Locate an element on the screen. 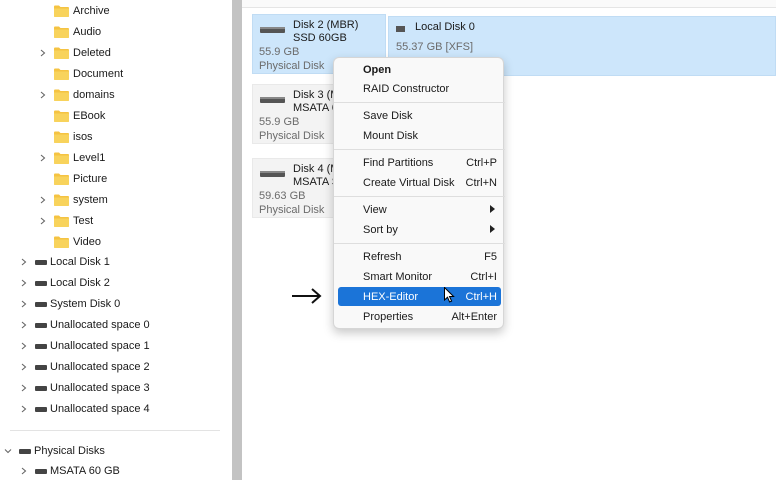  menu-item-view: View is located at coordinates (419, 209).